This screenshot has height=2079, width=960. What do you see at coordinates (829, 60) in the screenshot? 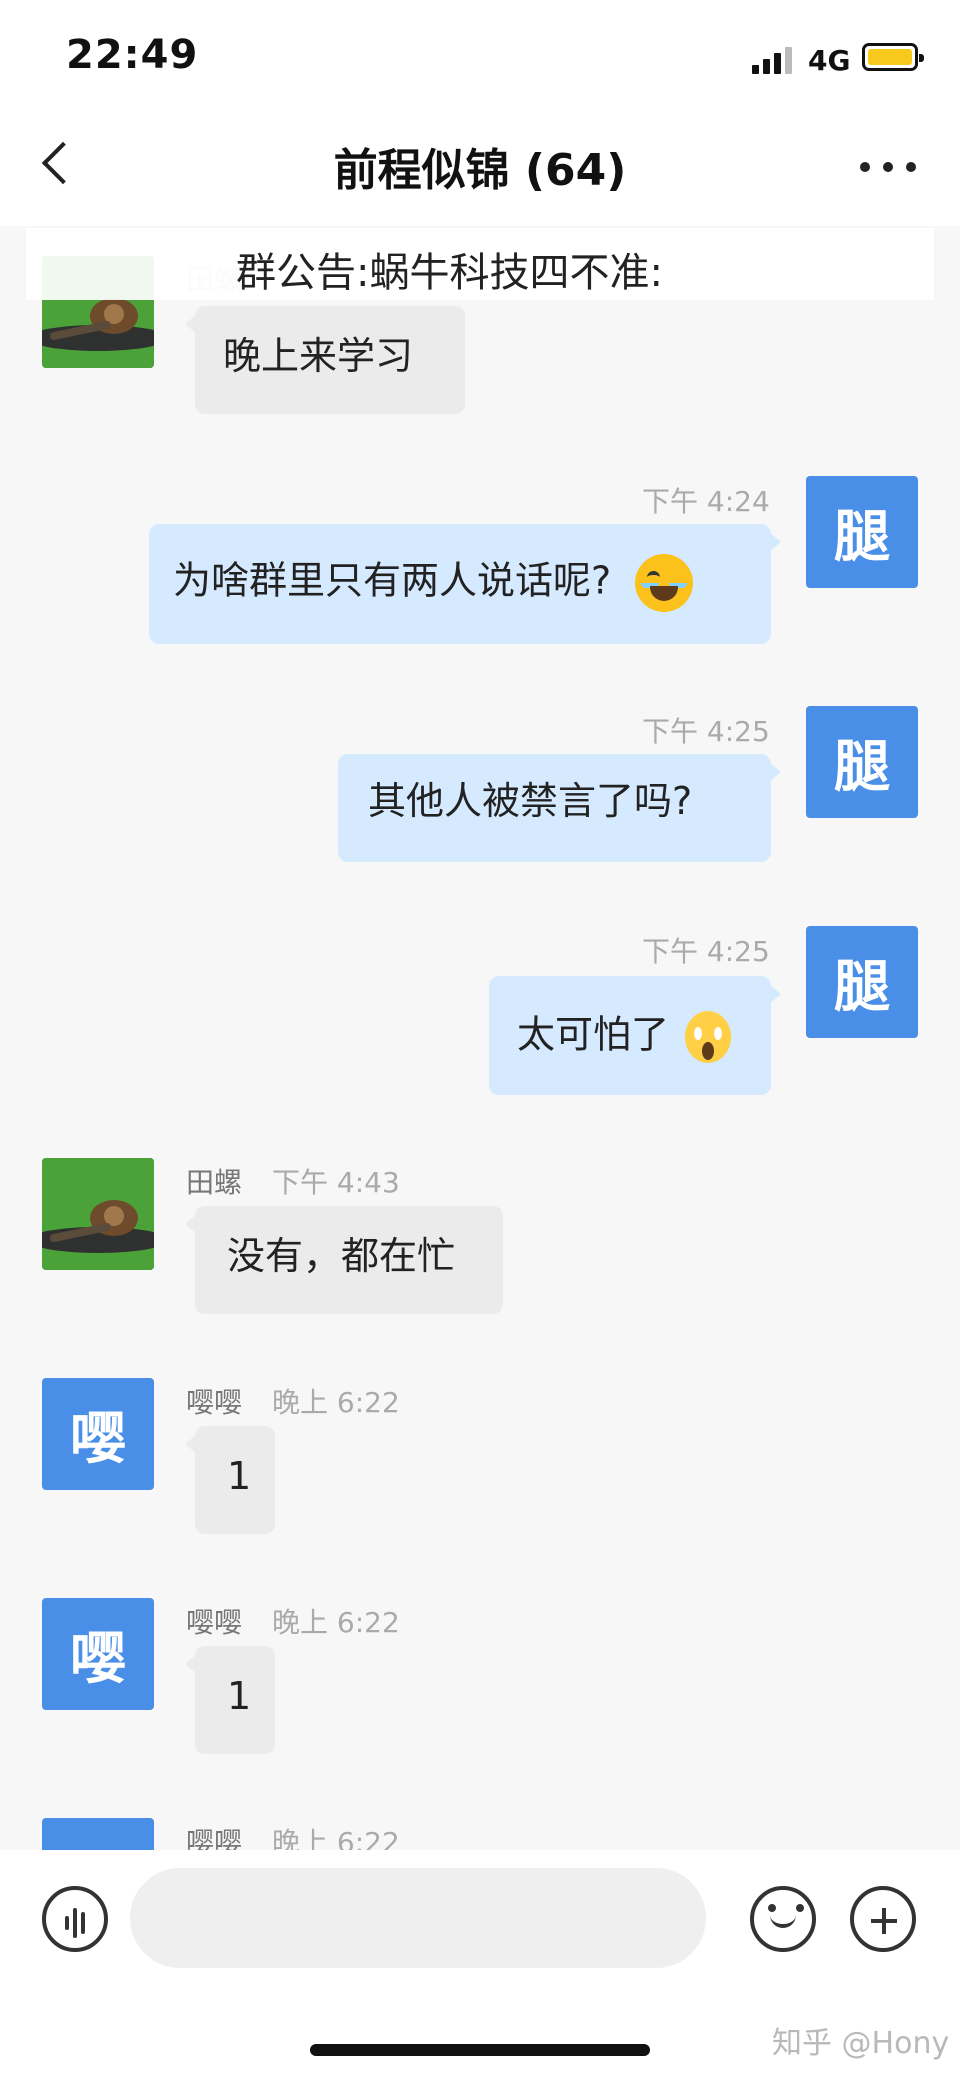
I see `network-label: 4G` at bounding box center [829, 60].